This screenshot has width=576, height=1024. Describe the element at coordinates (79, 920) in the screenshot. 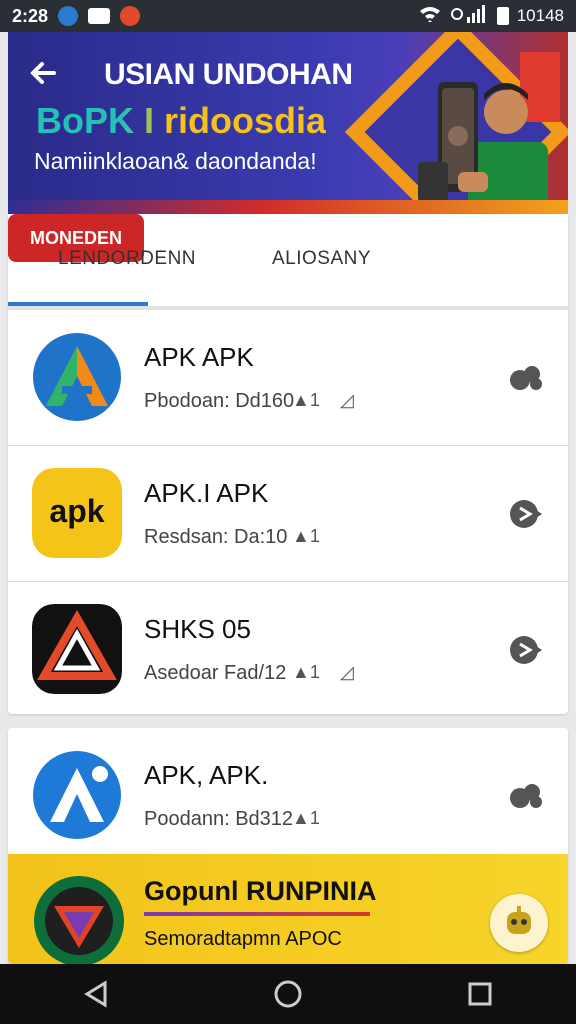

I see `ad-logo-icon` at that location.